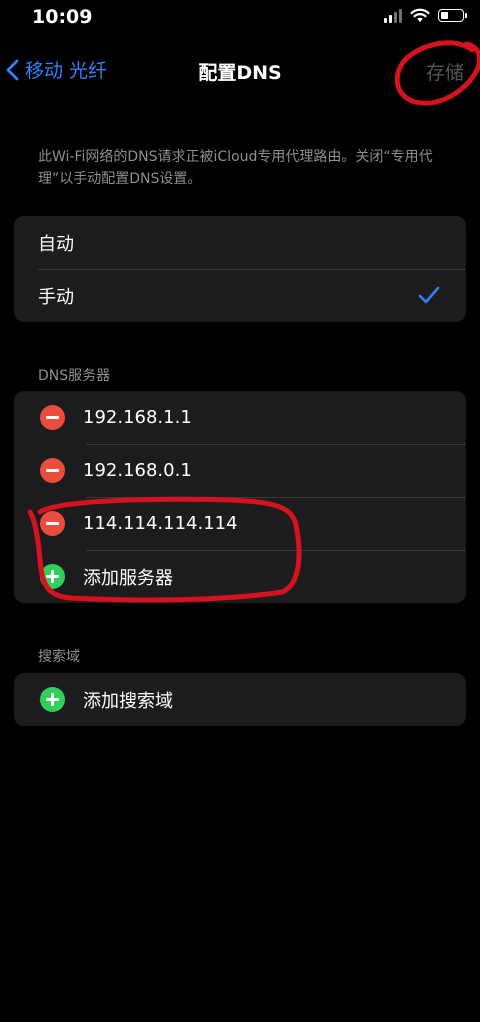 The image size is (480, 1022). Describe the element at coordinates (452, 15) in the screenshot. I see `battery-icon` at that location.